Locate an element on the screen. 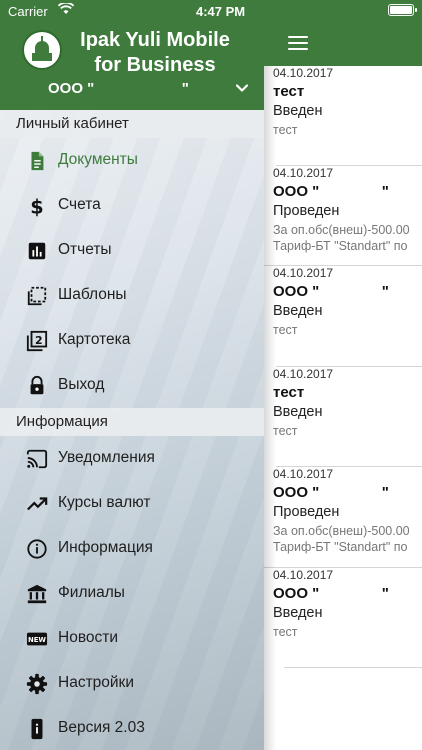 This screenshot has height=750, width=422. menu-item-version: Версия 2.03 is located at coordinates (132, 728).